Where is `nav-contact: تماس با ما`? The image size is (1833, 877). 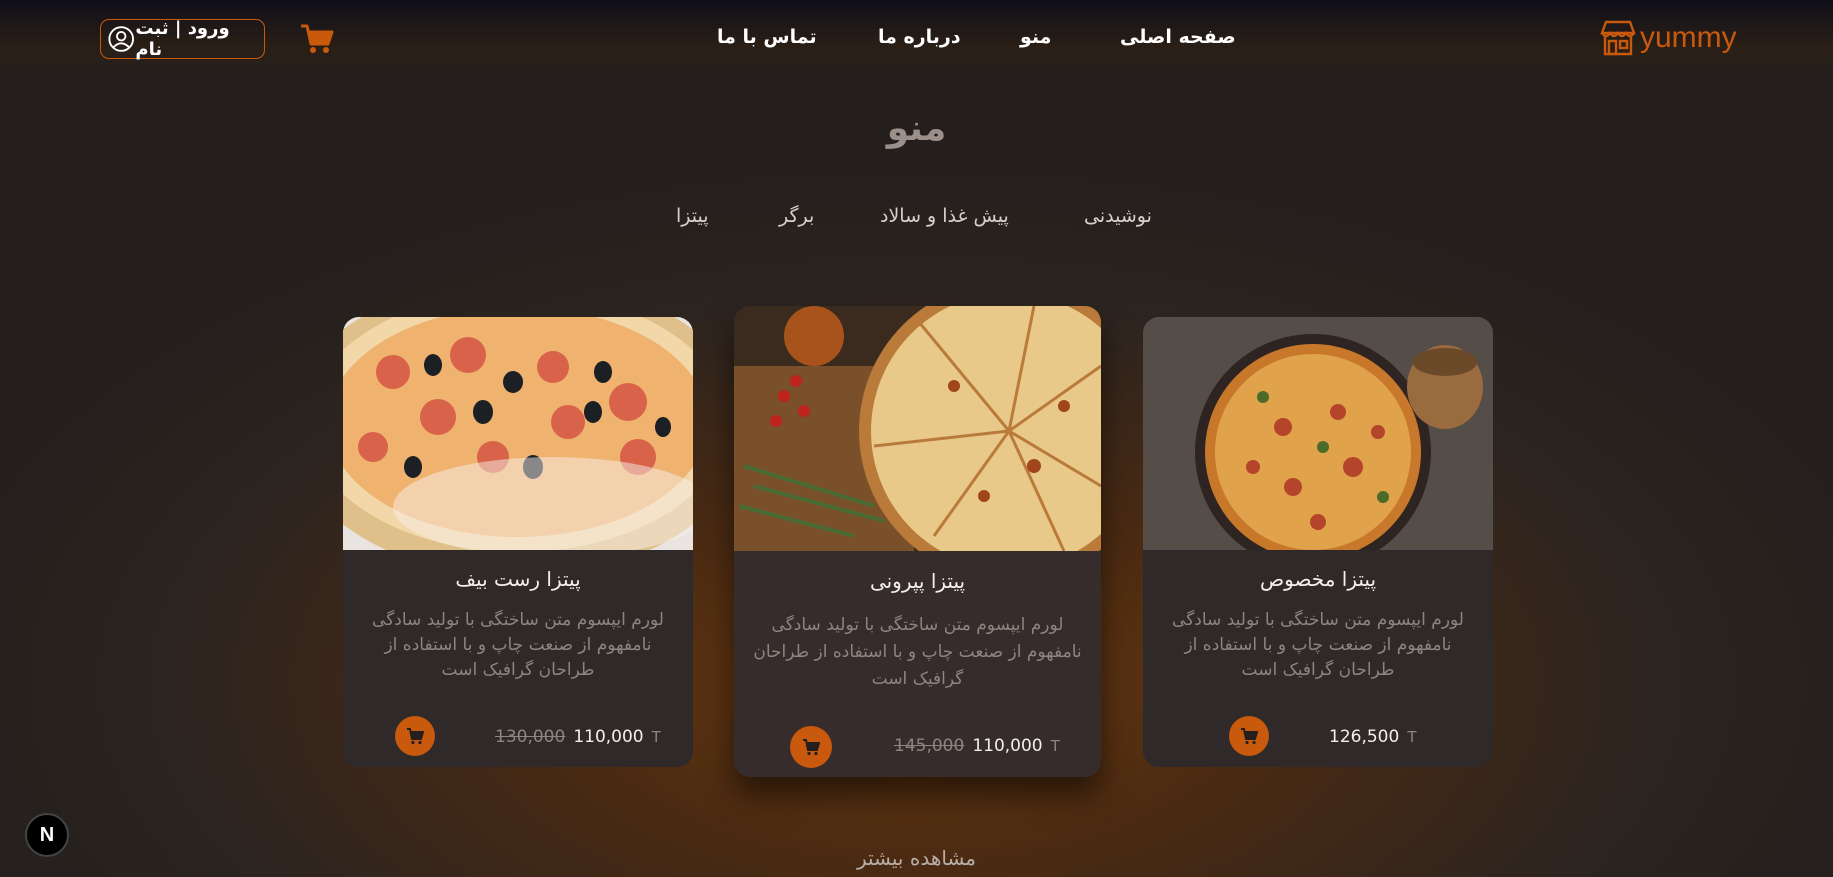
nav-contact: تماس با ما is located at coordinates (767, 37).